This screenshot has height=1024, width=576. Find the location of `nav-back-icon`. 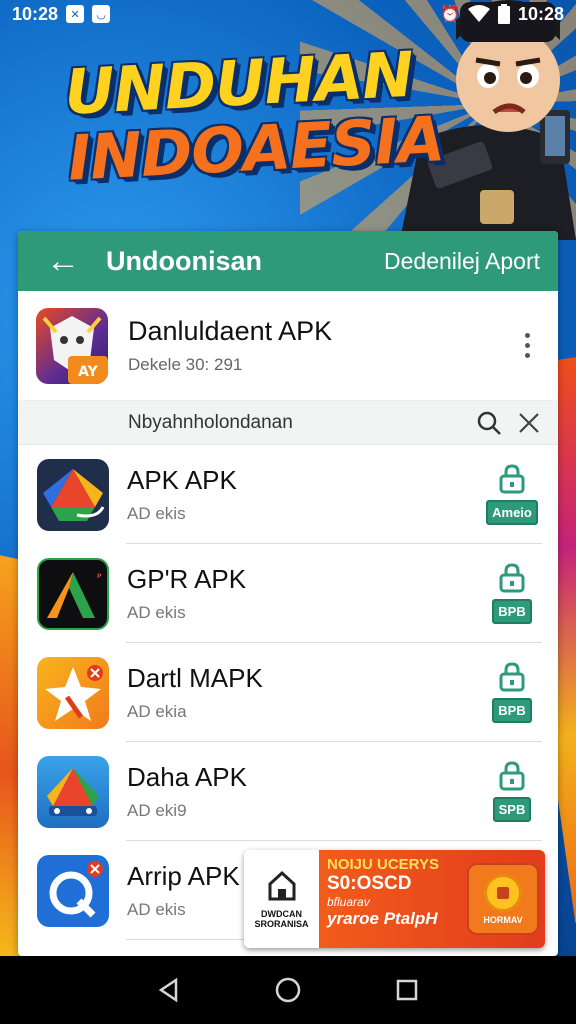

nav-back-icon is located at coordinates (169, 990).